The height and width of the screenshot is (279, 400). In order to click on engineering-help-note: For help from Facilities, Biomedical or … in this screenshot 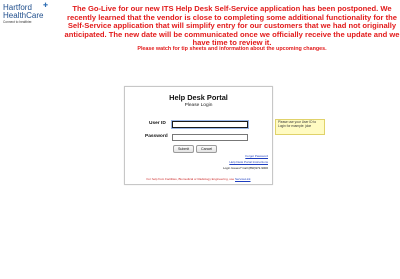, I will do `click(198, 179)`.